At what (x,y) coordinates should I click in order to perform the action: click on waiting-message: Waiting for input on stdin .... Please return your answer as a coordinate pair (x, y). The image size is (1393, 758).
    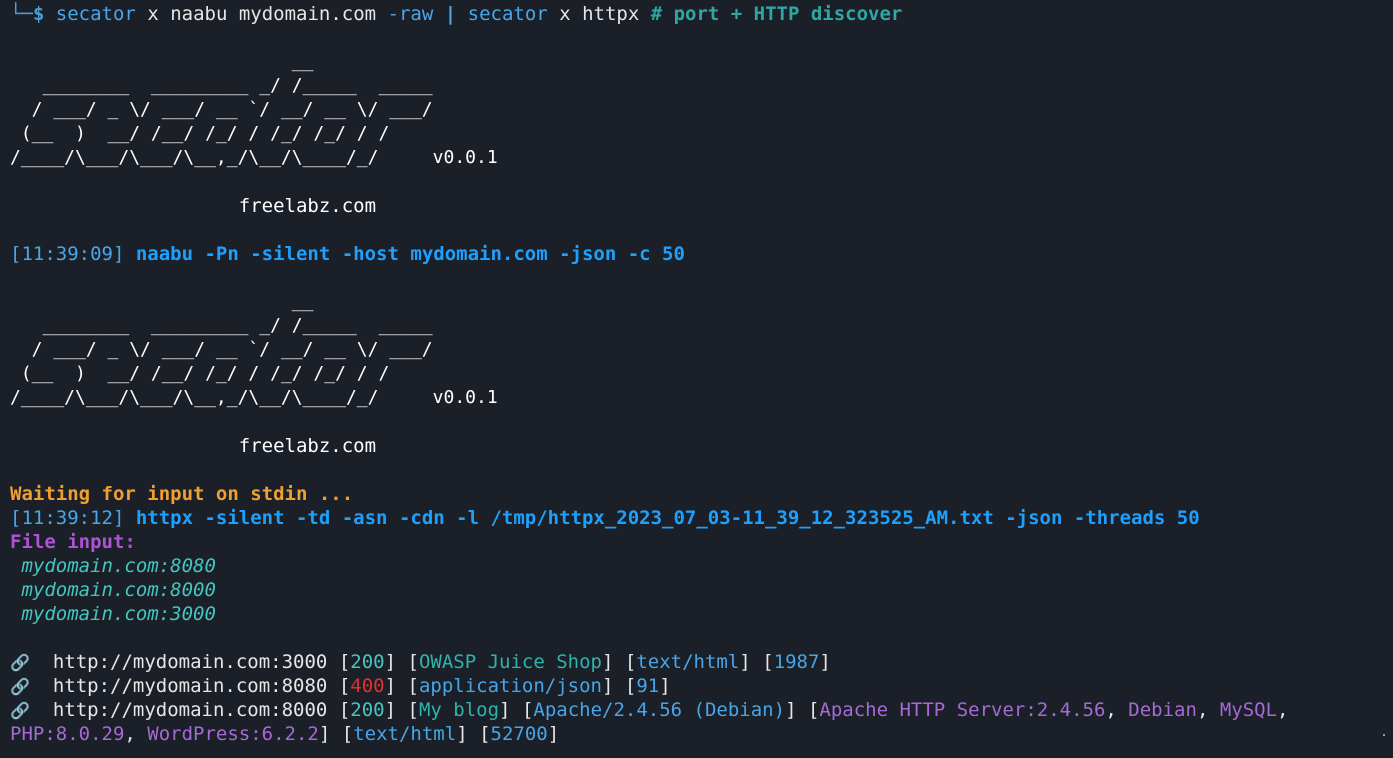
    Looking at the image, I should click on (182, 494).